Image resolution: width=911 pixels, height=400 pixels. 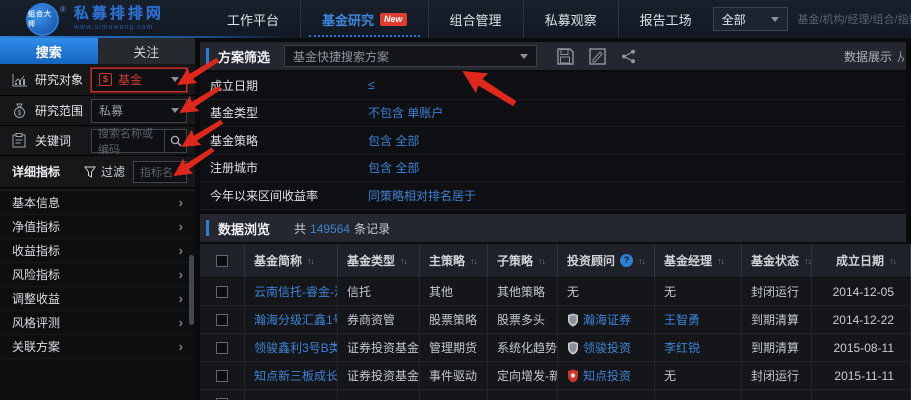 What do you see at coordinates (253, 19) in the screenshot?
I see `nav-item-workbench: 工作平台` at bounding box center [253, 19].